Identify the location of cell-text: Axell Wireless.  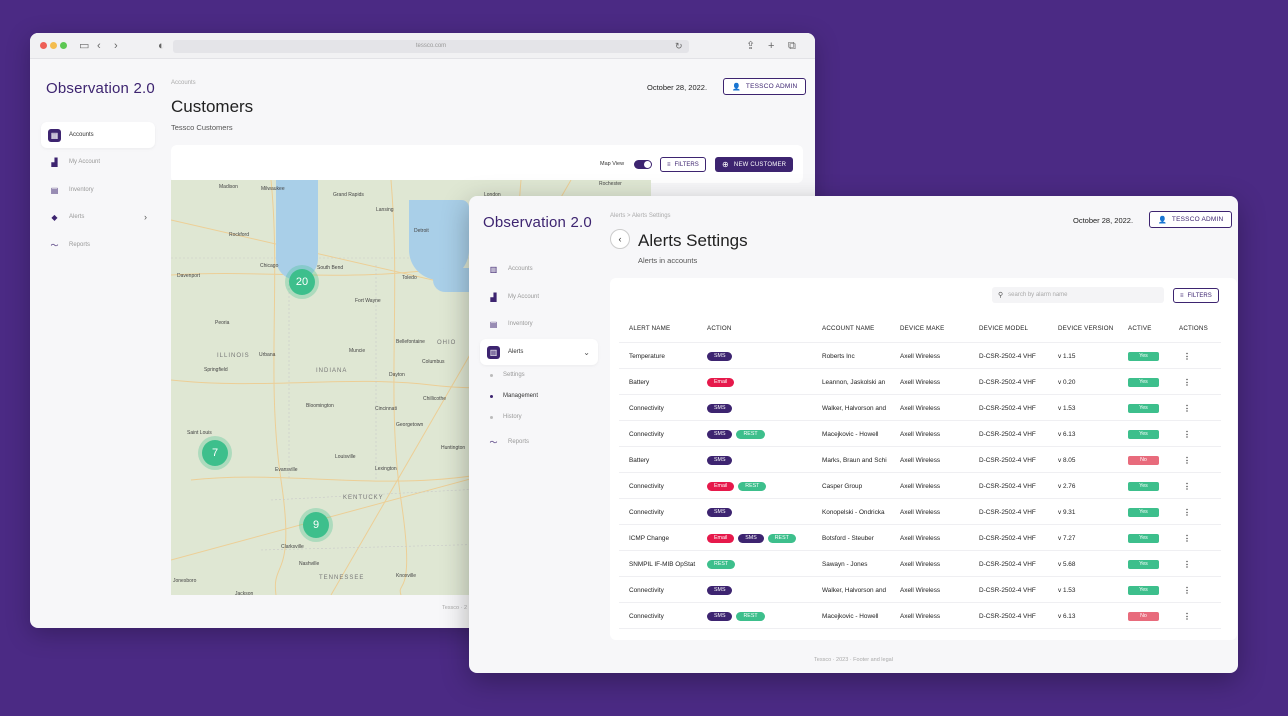
(920, 356).